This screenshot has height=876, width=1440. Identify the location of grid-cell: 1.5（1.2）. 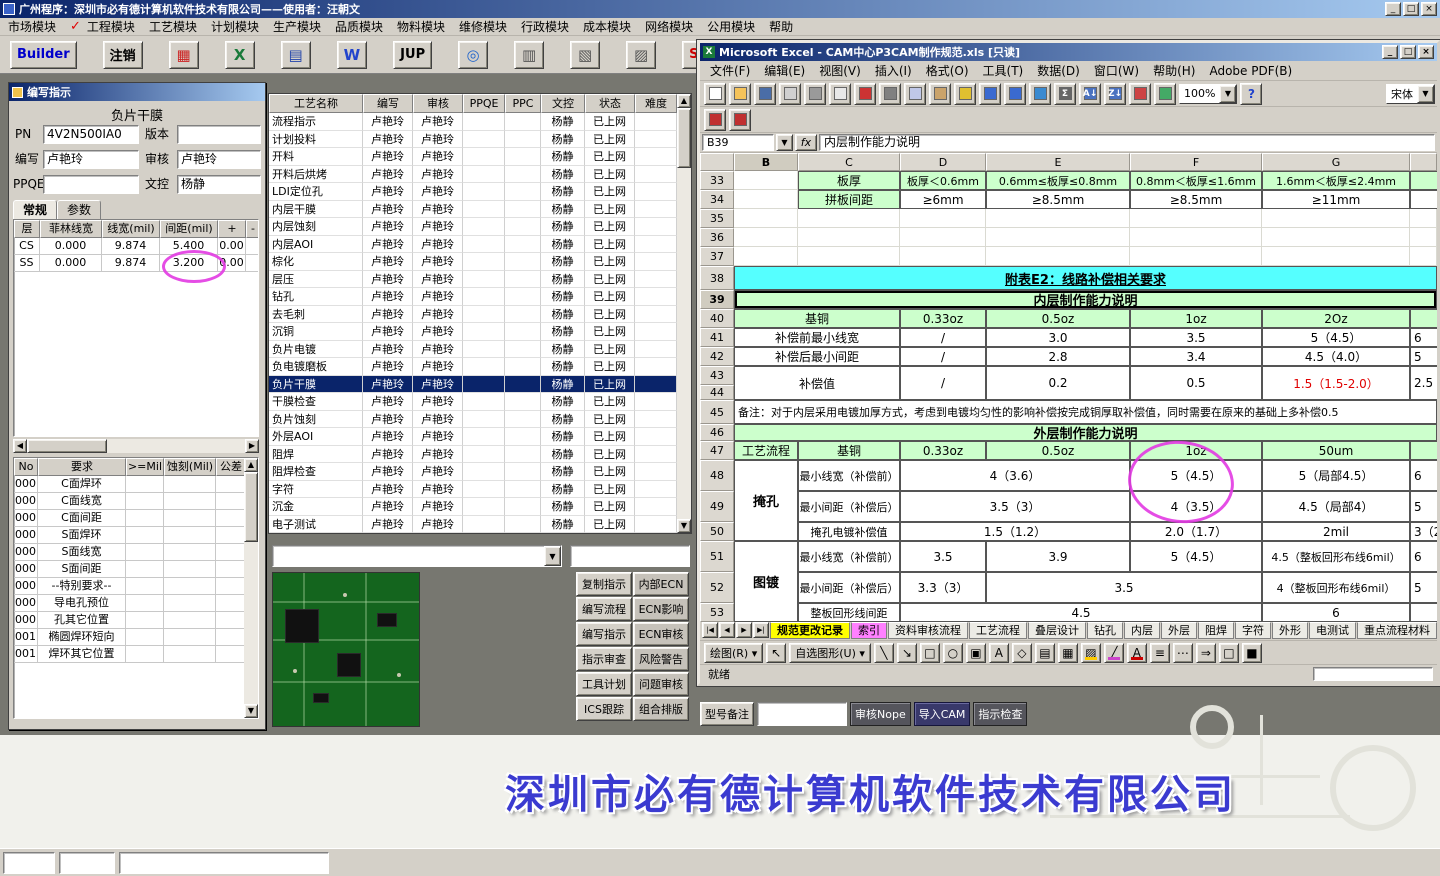
(1015, 531).